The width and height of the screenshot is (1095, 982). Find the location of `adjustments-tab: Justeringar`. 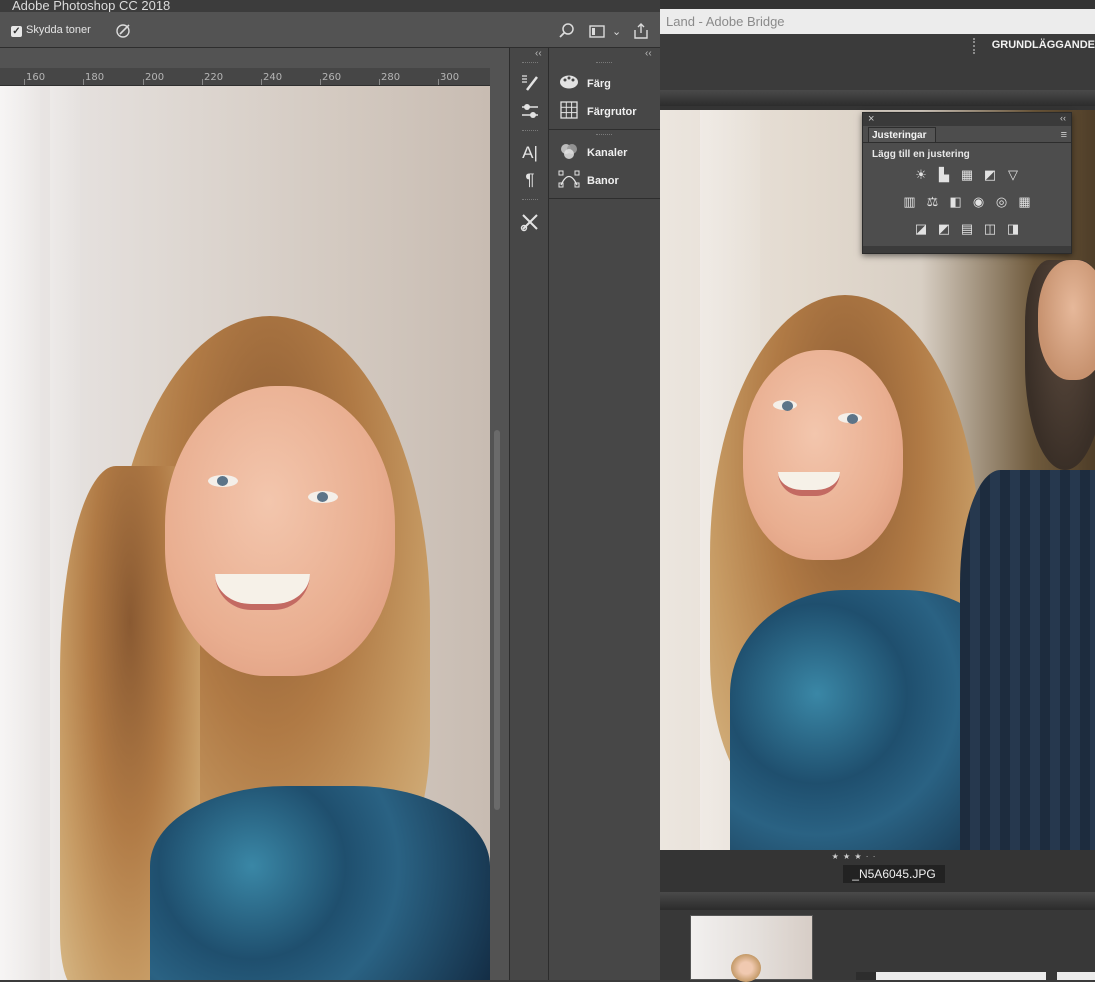

adjustments-tab: Justeringar is located at coordinates (902, 135).